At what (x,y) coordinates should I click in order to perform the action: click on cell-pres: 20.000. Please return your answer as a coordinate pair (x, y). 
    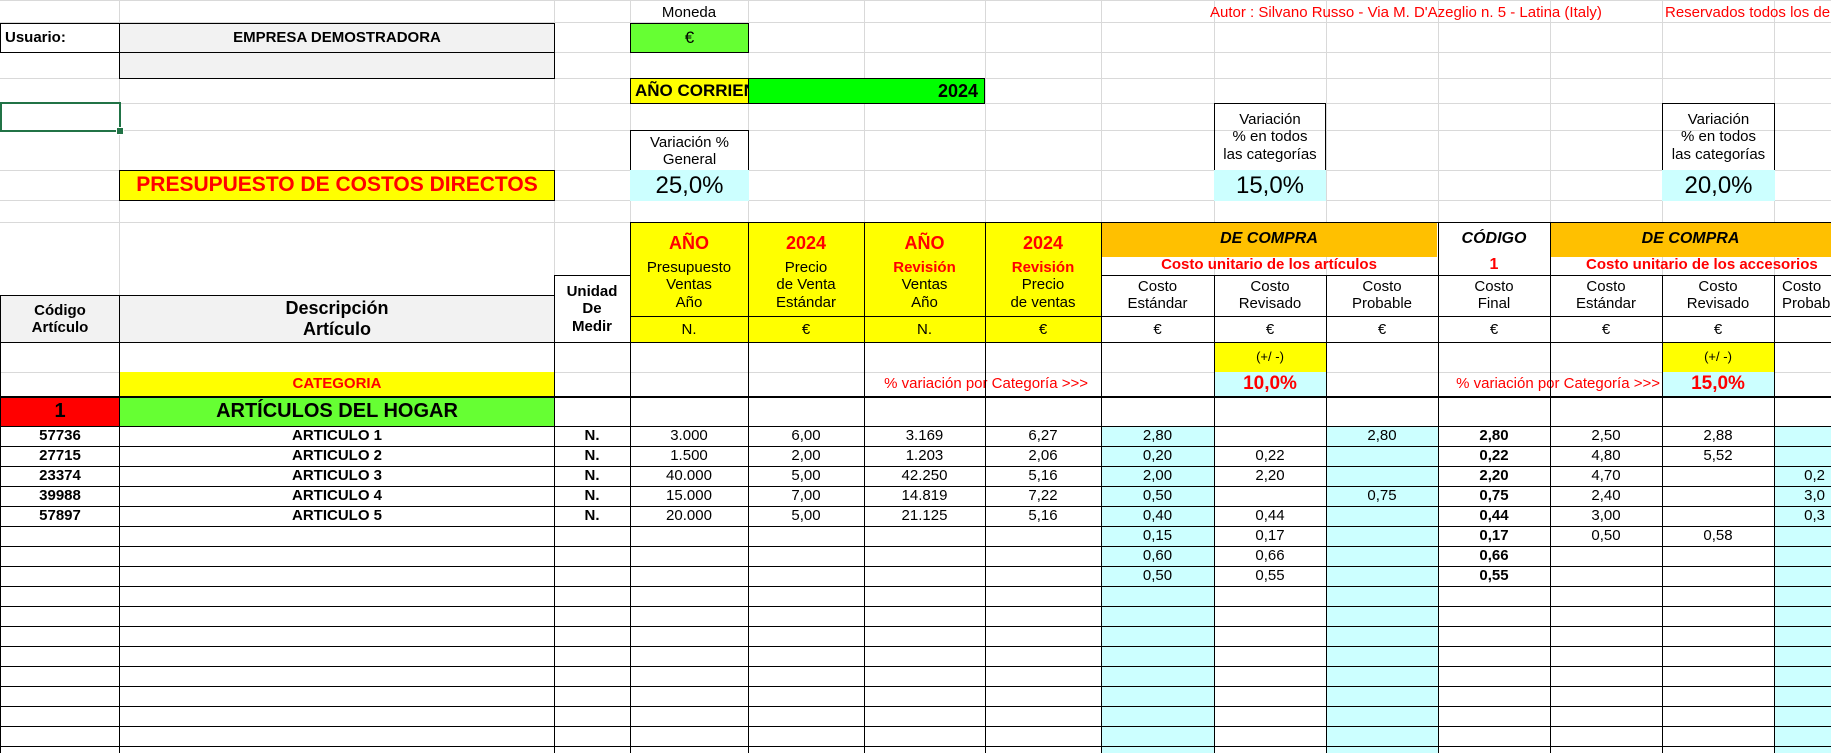
    Looking at the image, I should click on (689, 516).